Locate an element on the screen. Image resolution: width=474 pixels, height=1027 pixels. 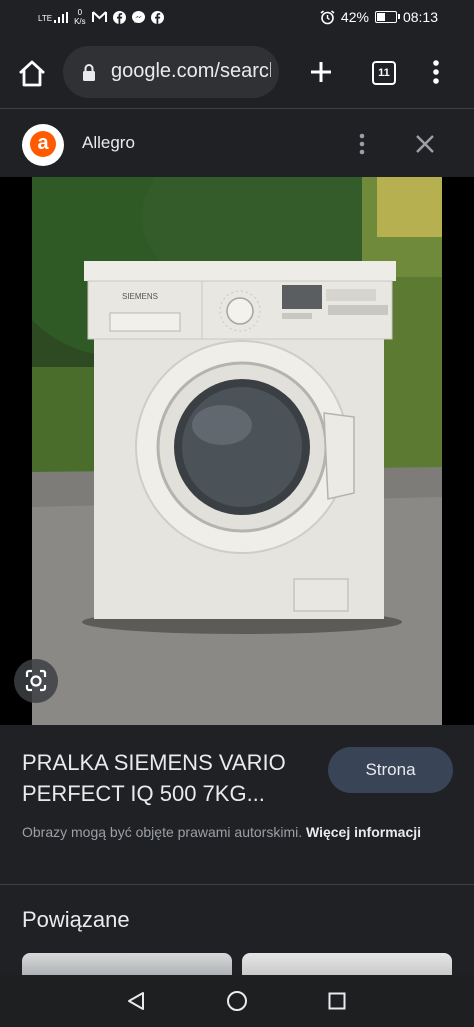
status-right: 42% 08:13 is located at coordinates (379, 17).